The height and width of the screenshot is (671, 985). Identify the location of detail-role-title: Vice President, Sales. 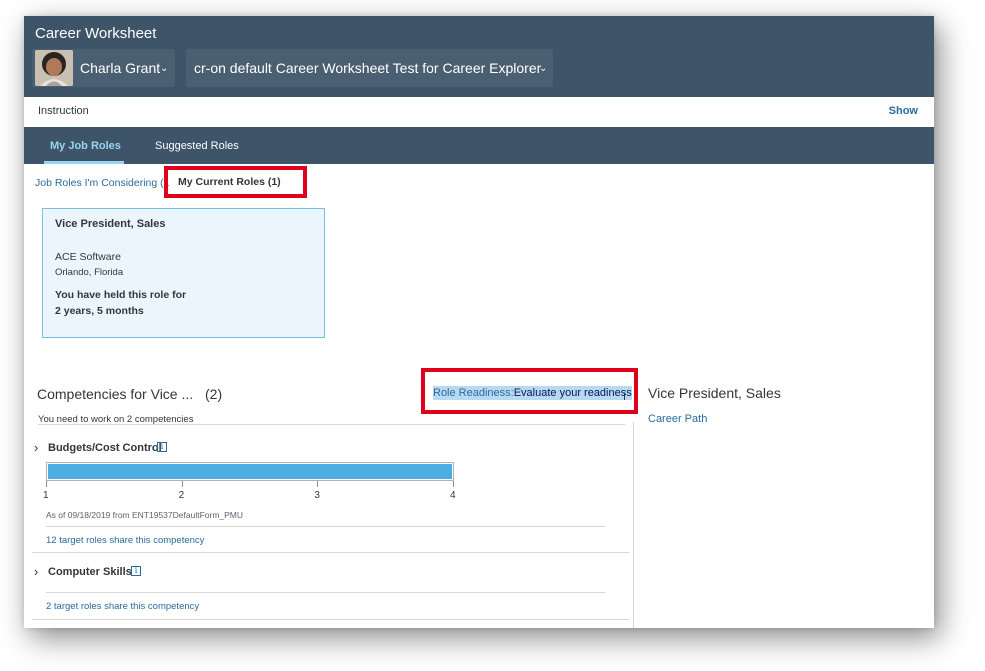
(714, 393).